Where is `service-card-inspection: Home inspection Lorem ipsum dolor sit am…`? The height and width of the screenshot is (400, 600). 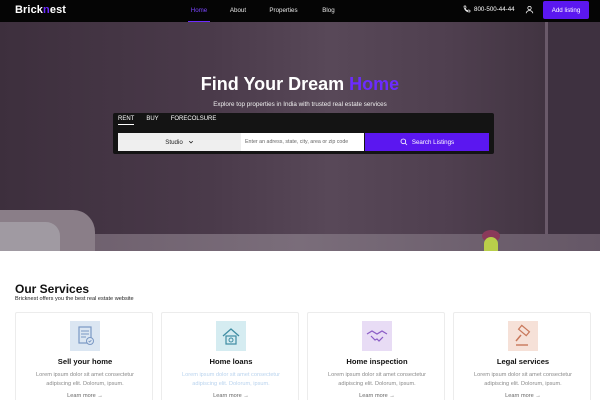 service-card-inspection: Home inspection Lorem ipsum dolor sit am… is located at coordinates (376, 356).